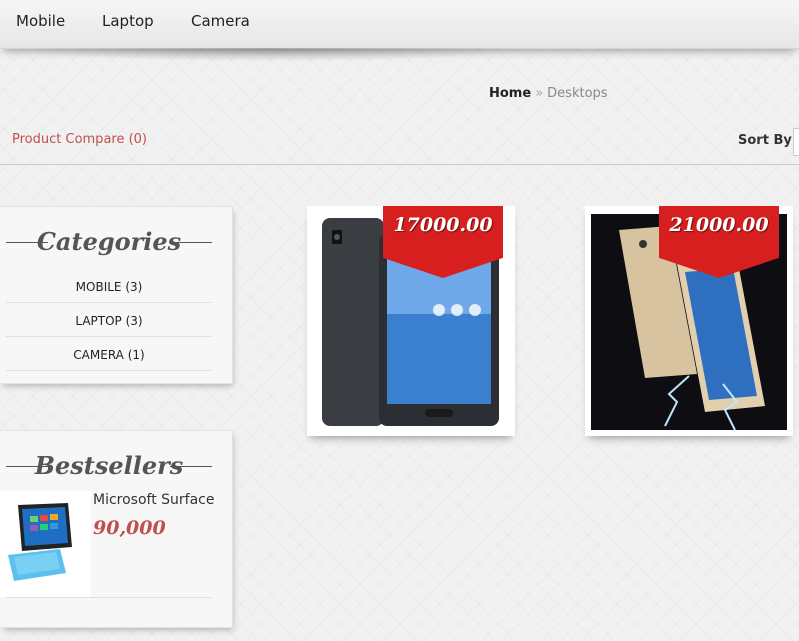  Describe the element at coordinates (40, 21) in the screenshot. I see `nav-item-mobile: Mobile` at that location.